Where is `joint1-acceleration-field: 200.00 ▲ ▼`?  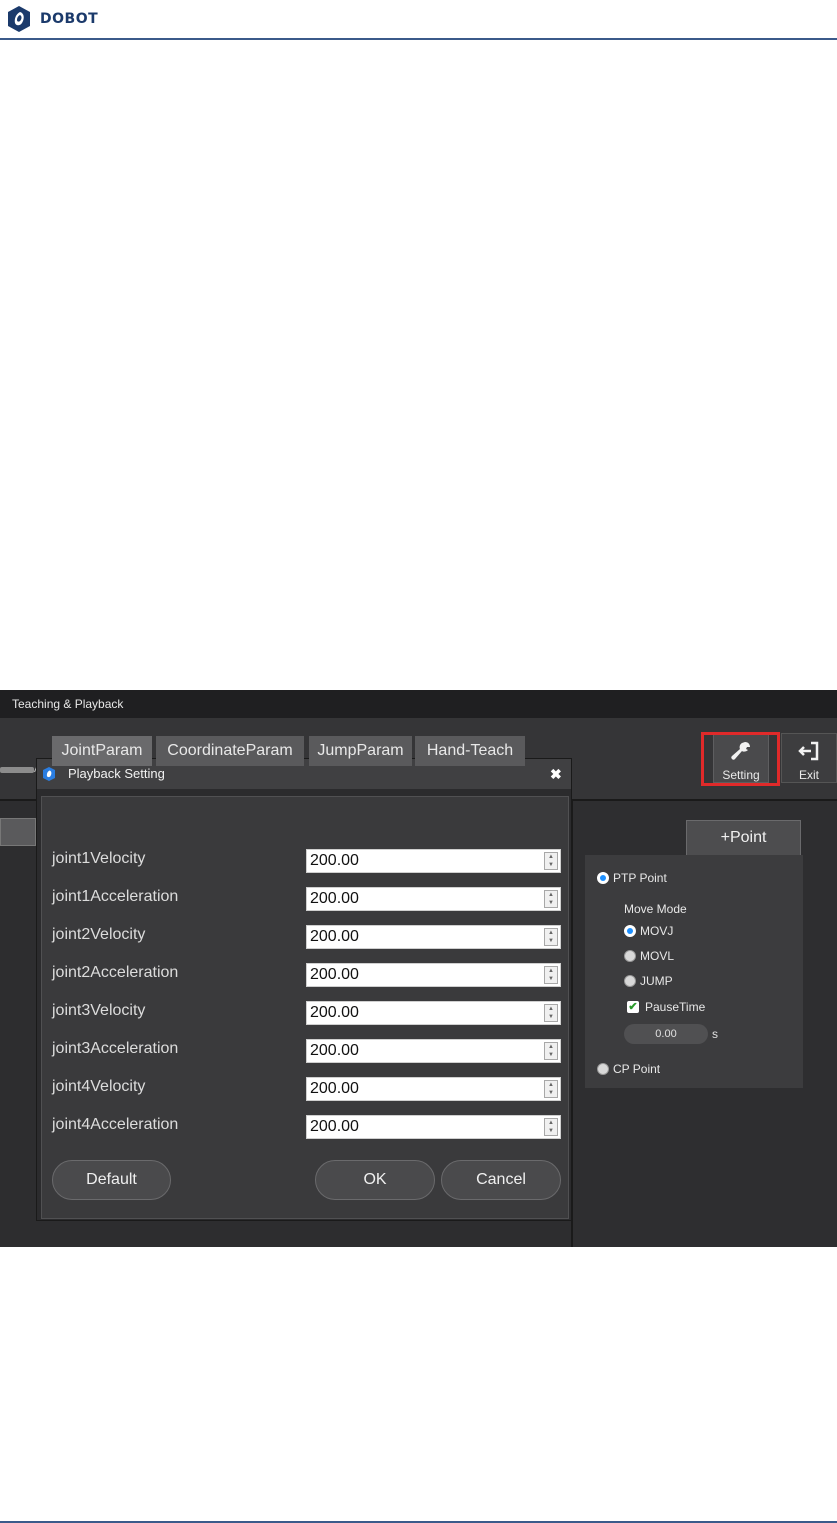 joint1-acceleration-field: 200.00 ▲ ▼ is located at coordinates (433, 899).